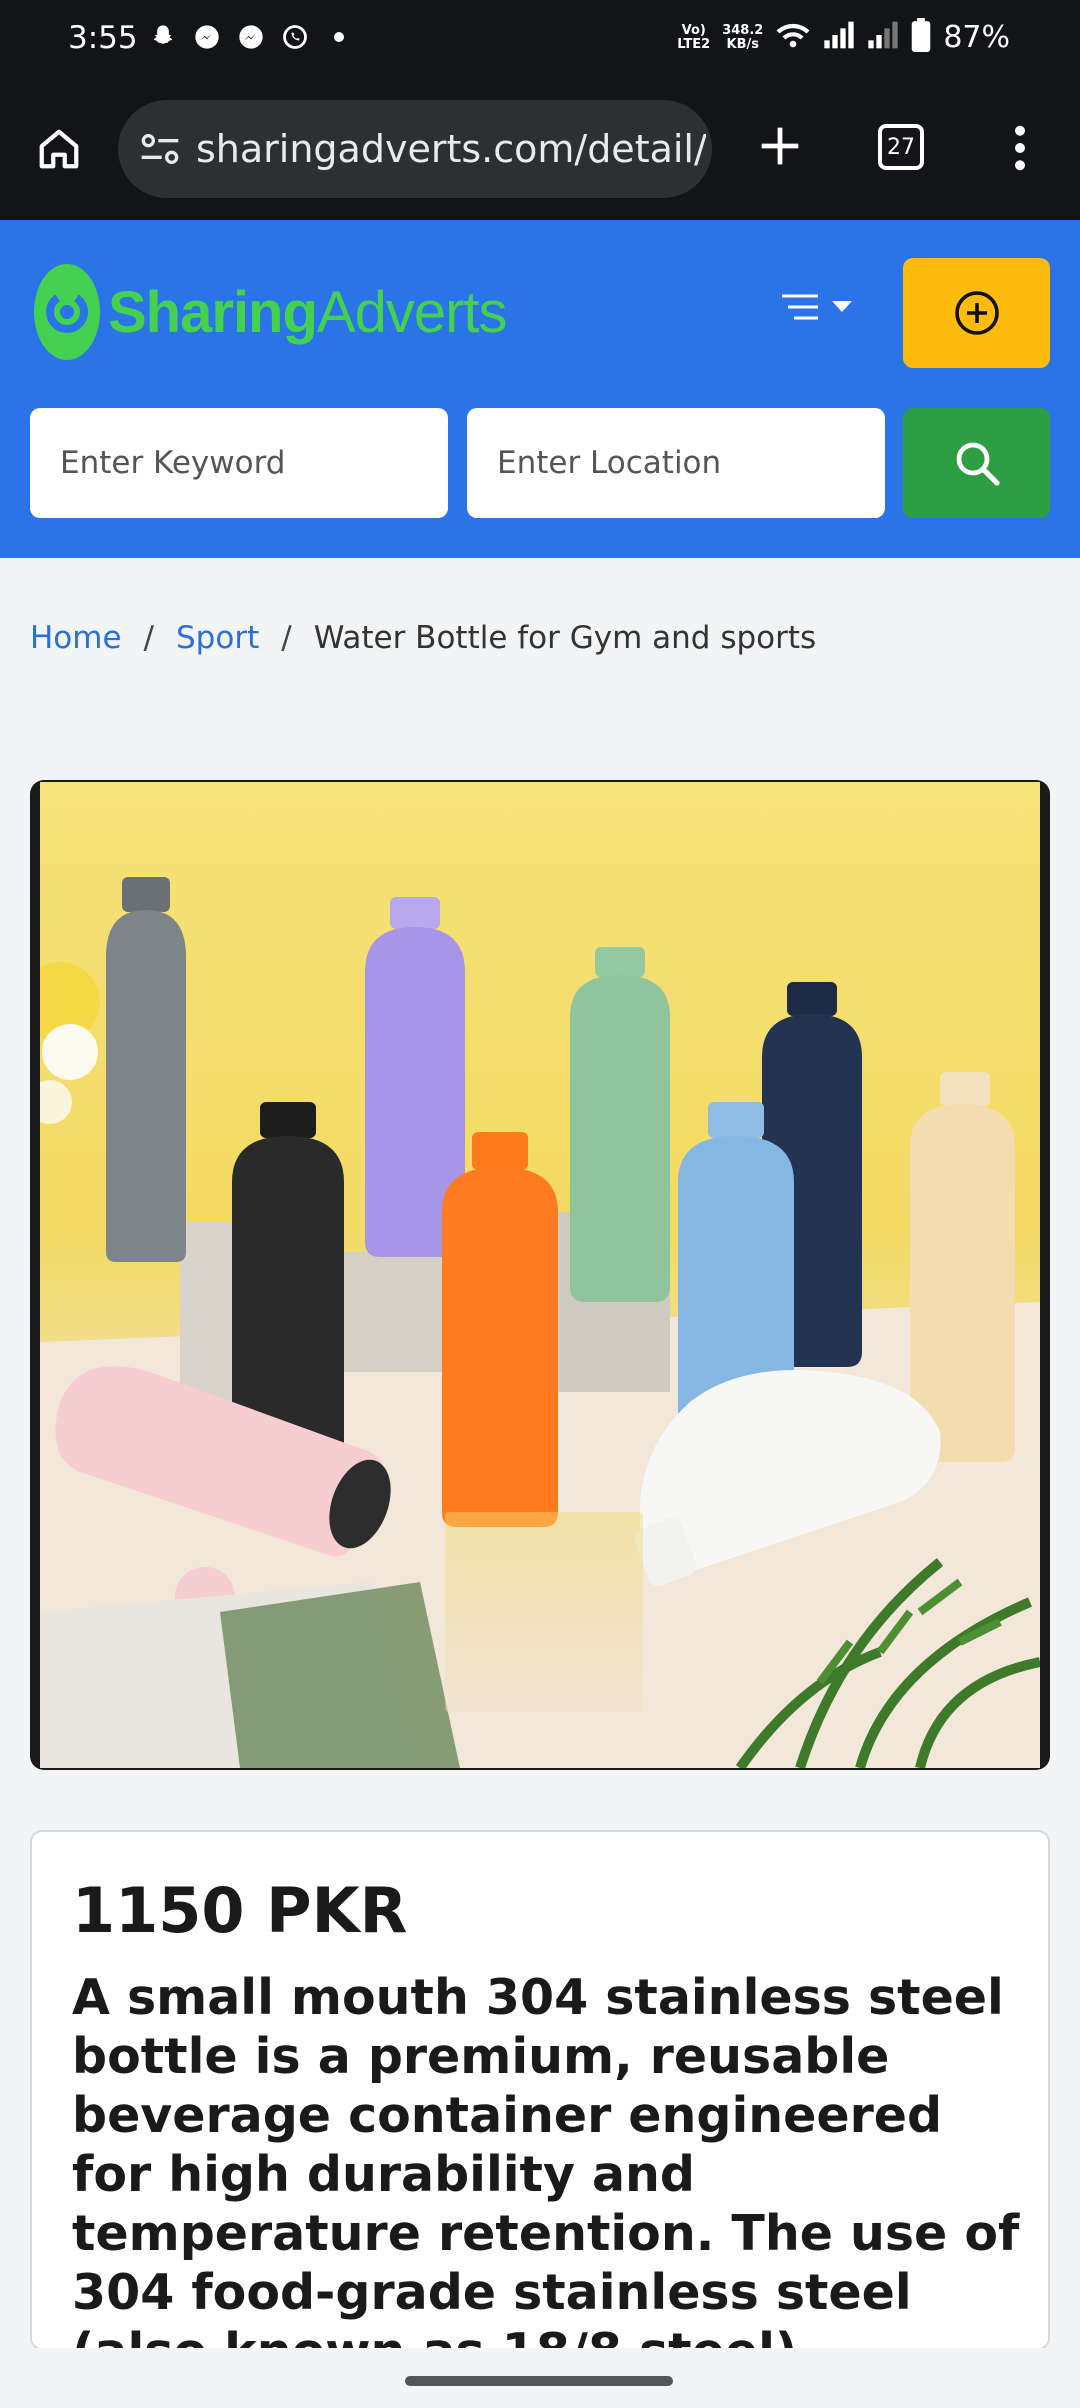  Describe the element at coordinates (217, 638) in the screenshot. I see `breadcrumb-category-link: Sport` at that location.